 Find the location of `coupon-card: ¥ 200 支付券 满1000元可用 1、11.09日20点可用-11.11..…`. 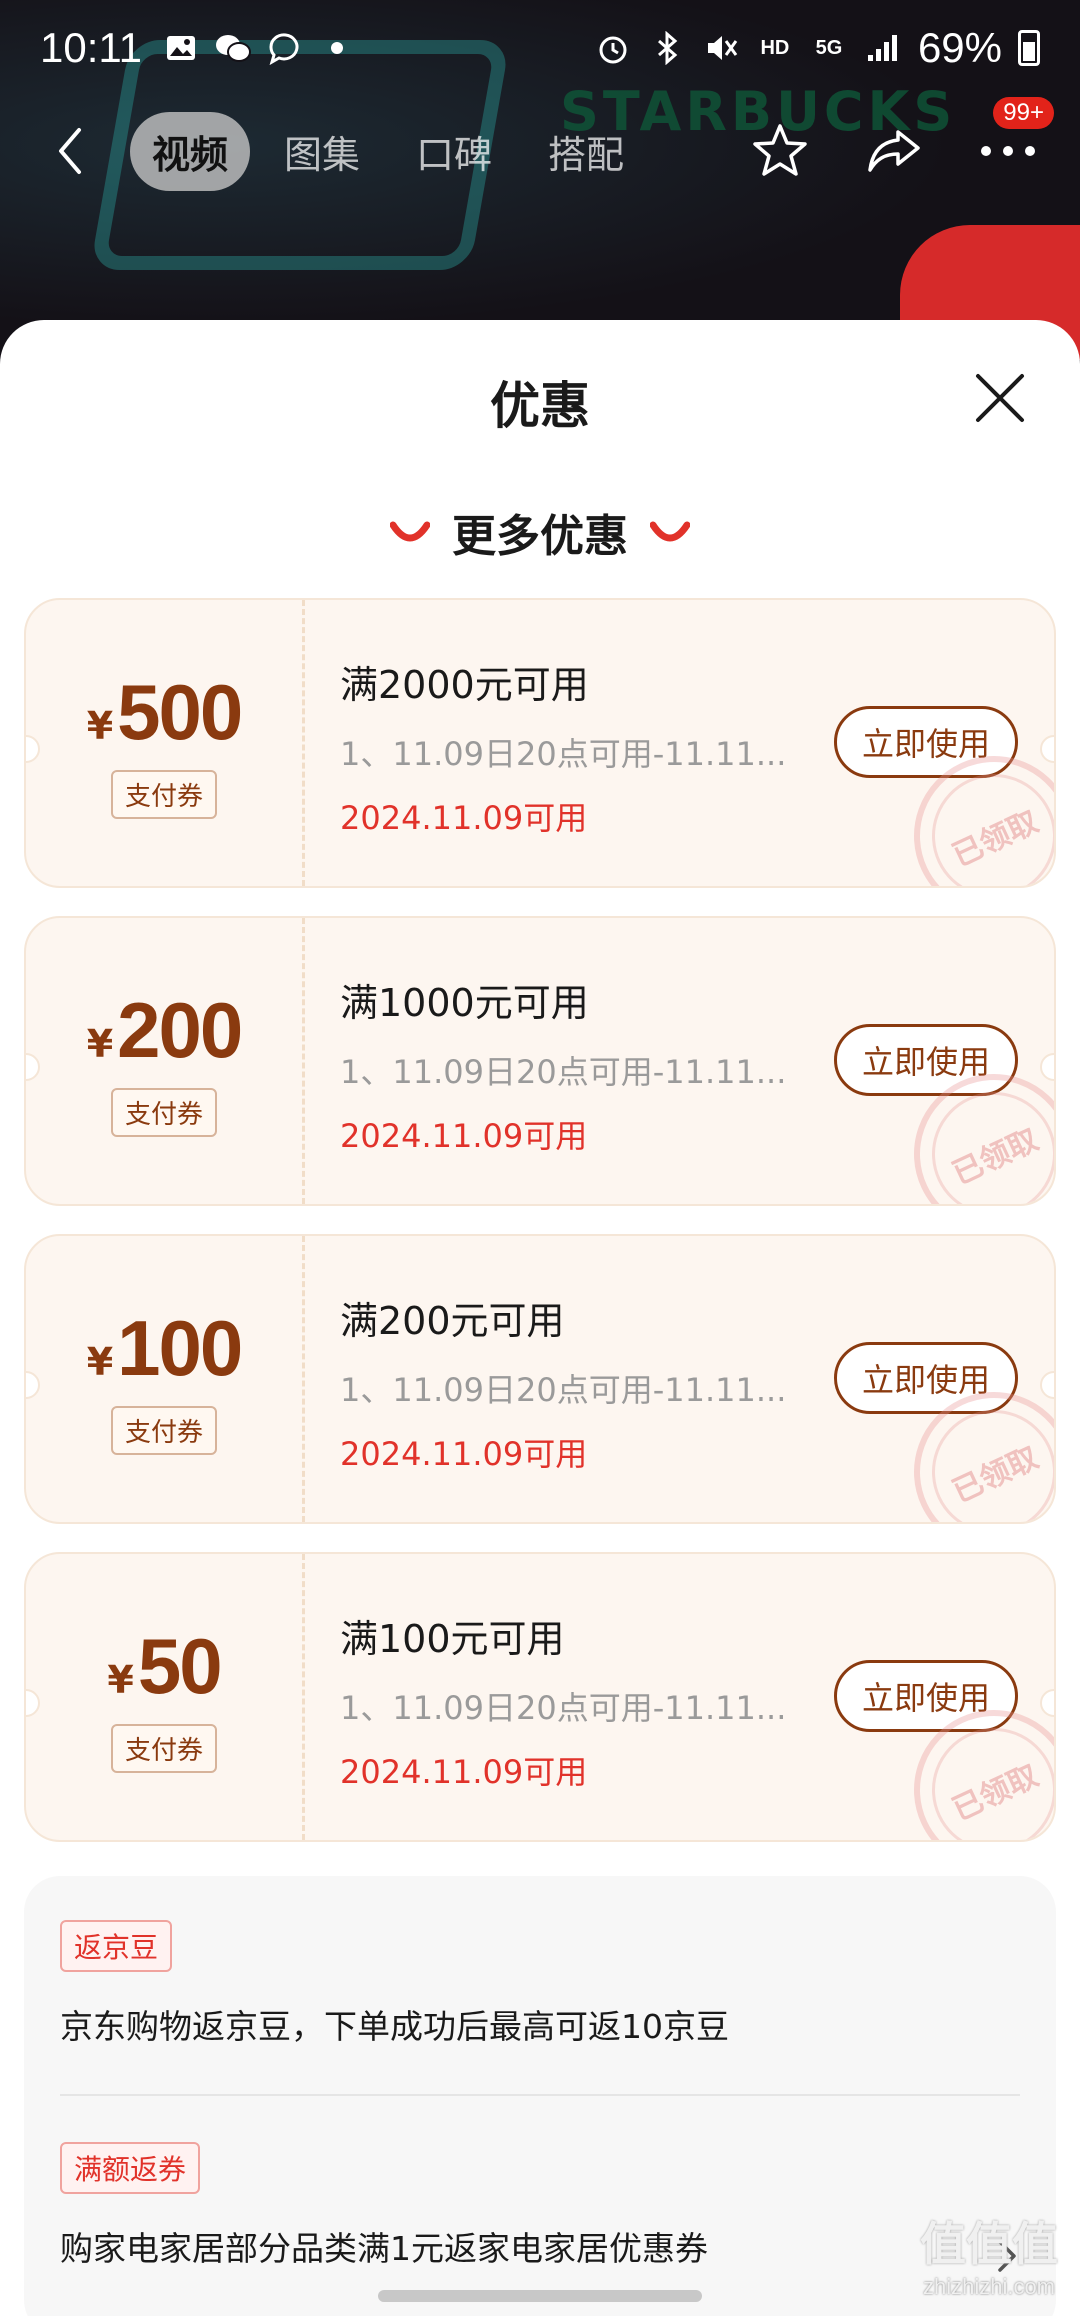

coupon-card: ¥ 200 支付券 满1000元可用 1、11.09日20点可用-11.11..… is located at coordinates (540, 1061).